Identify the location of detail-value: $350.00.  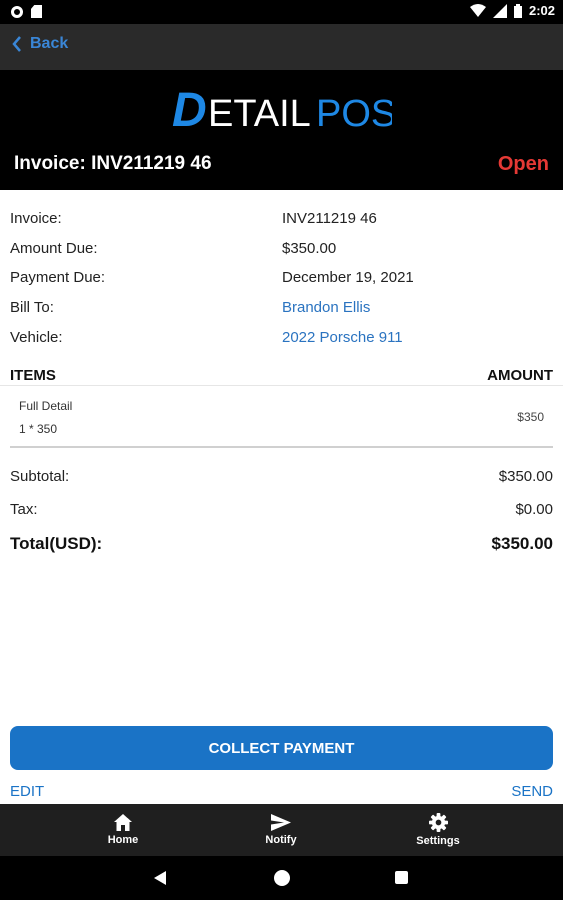
(309, 248).